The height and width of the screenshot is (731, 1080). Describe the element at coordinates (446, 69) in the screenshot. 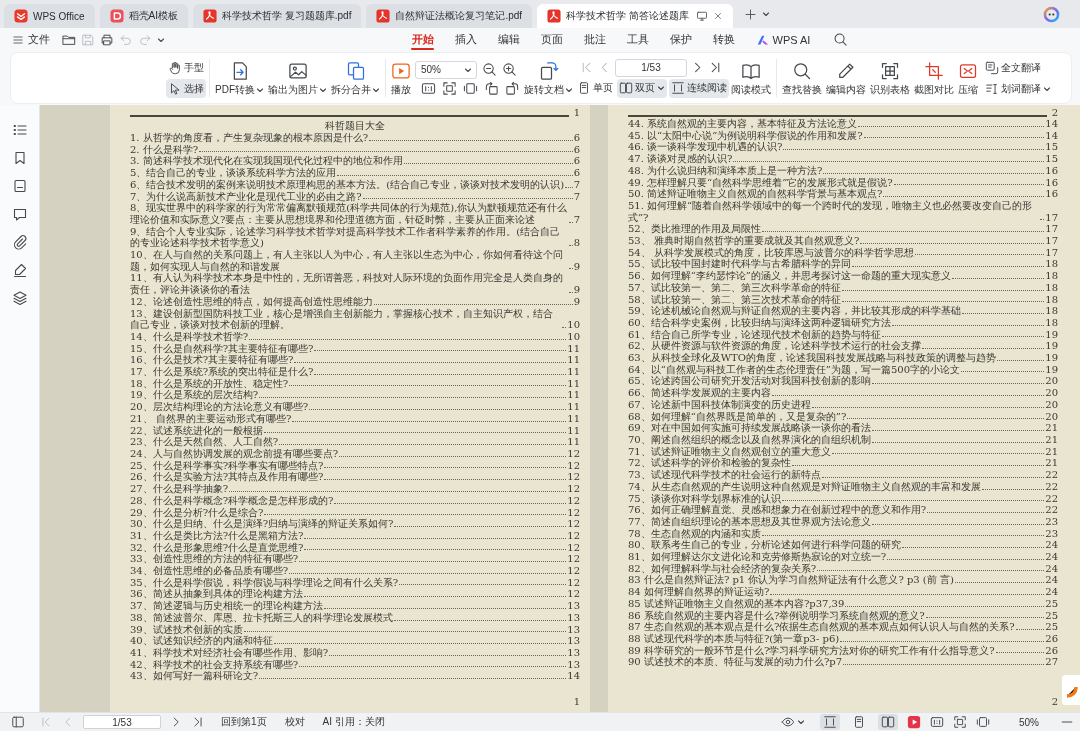

I see `zoom-select: 50%` at that location.